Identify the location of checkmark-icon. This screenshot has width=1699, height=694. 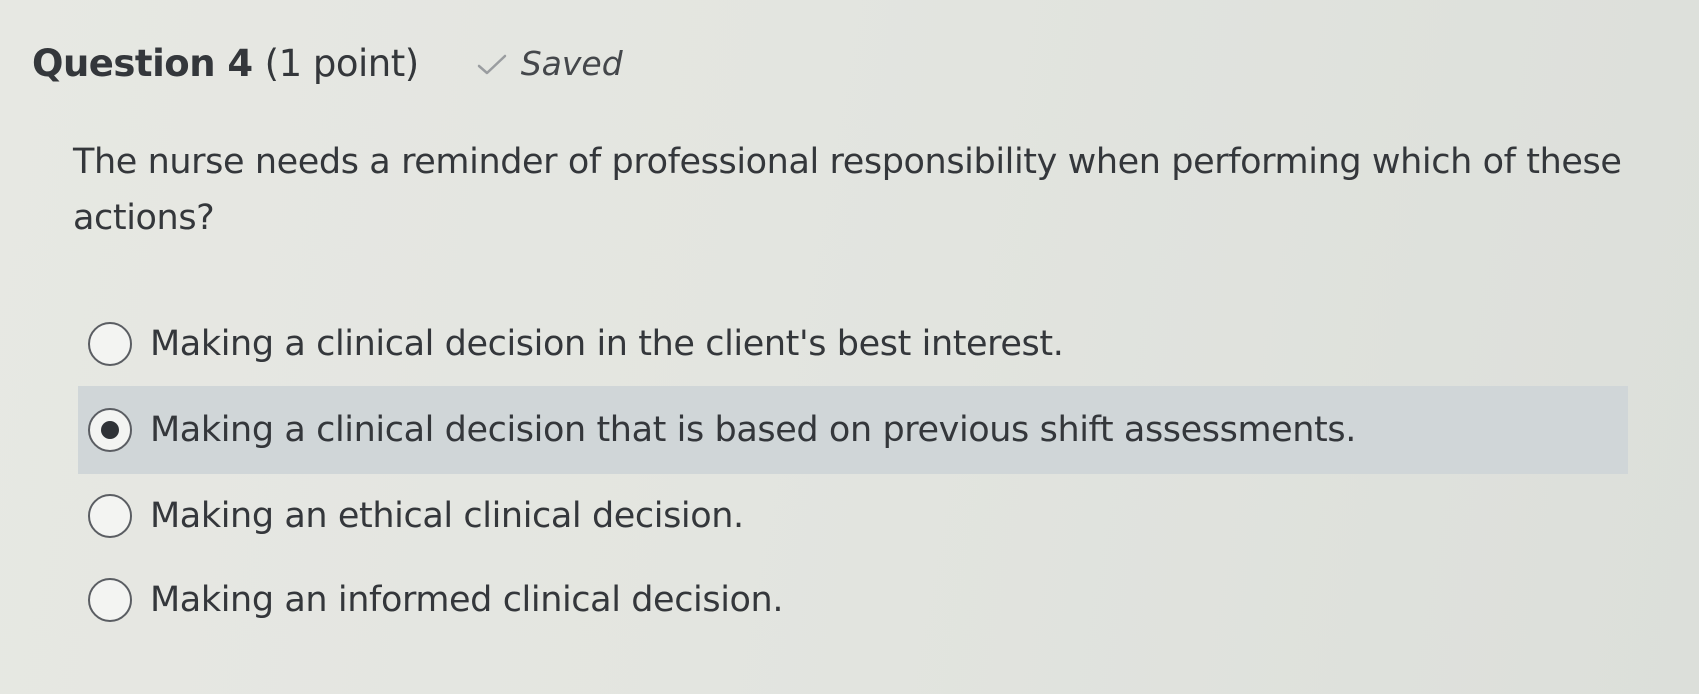
(492, 65).